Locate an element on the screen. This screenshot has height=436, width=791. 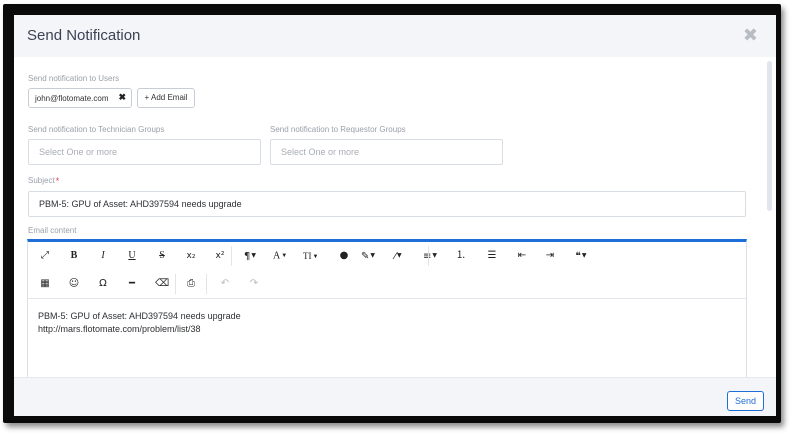
print-icon: ⎙ is located at coordinates (191, 284).